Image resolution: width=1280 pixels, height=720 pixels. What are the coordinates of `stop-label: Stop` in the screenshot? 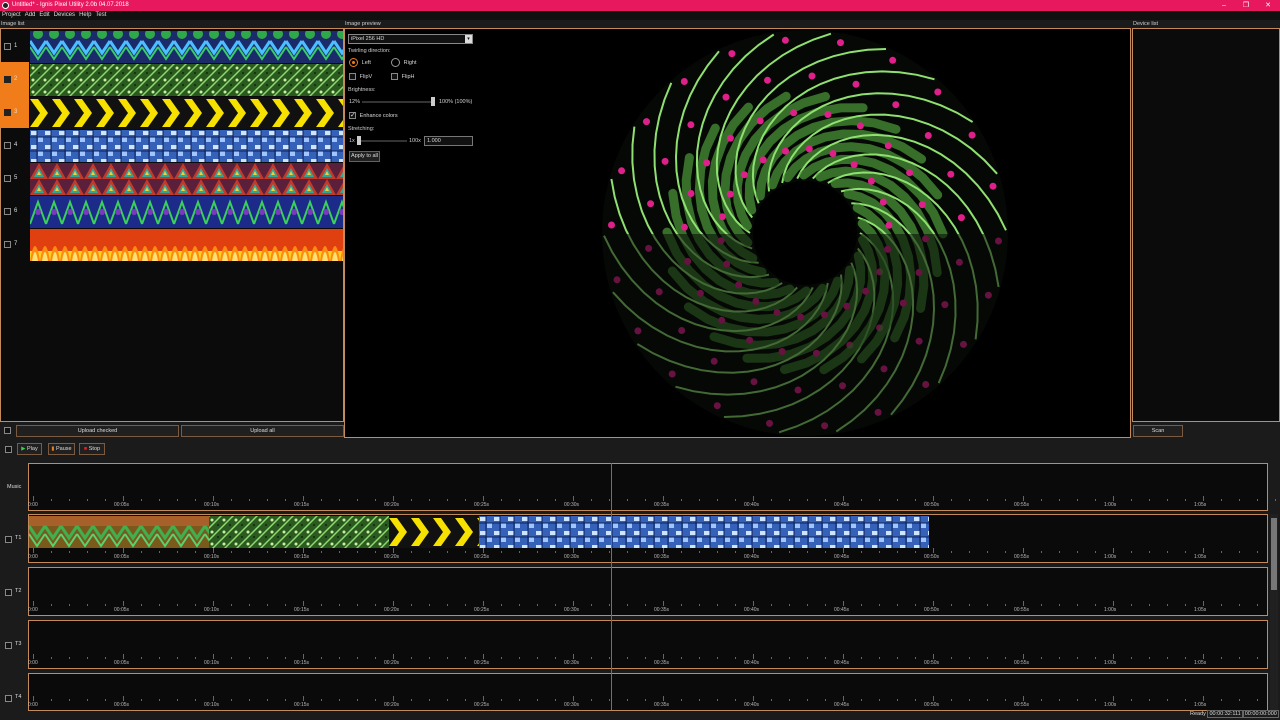 It's located at (94, 449).